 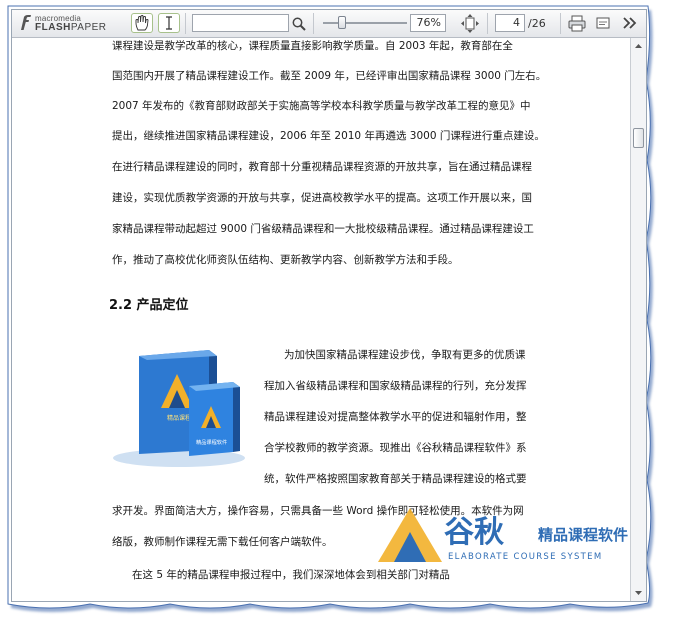 What do you see at coordinates (630, 23) in the screenshot?
I see `more-icon` at bounding box center [630, 23].